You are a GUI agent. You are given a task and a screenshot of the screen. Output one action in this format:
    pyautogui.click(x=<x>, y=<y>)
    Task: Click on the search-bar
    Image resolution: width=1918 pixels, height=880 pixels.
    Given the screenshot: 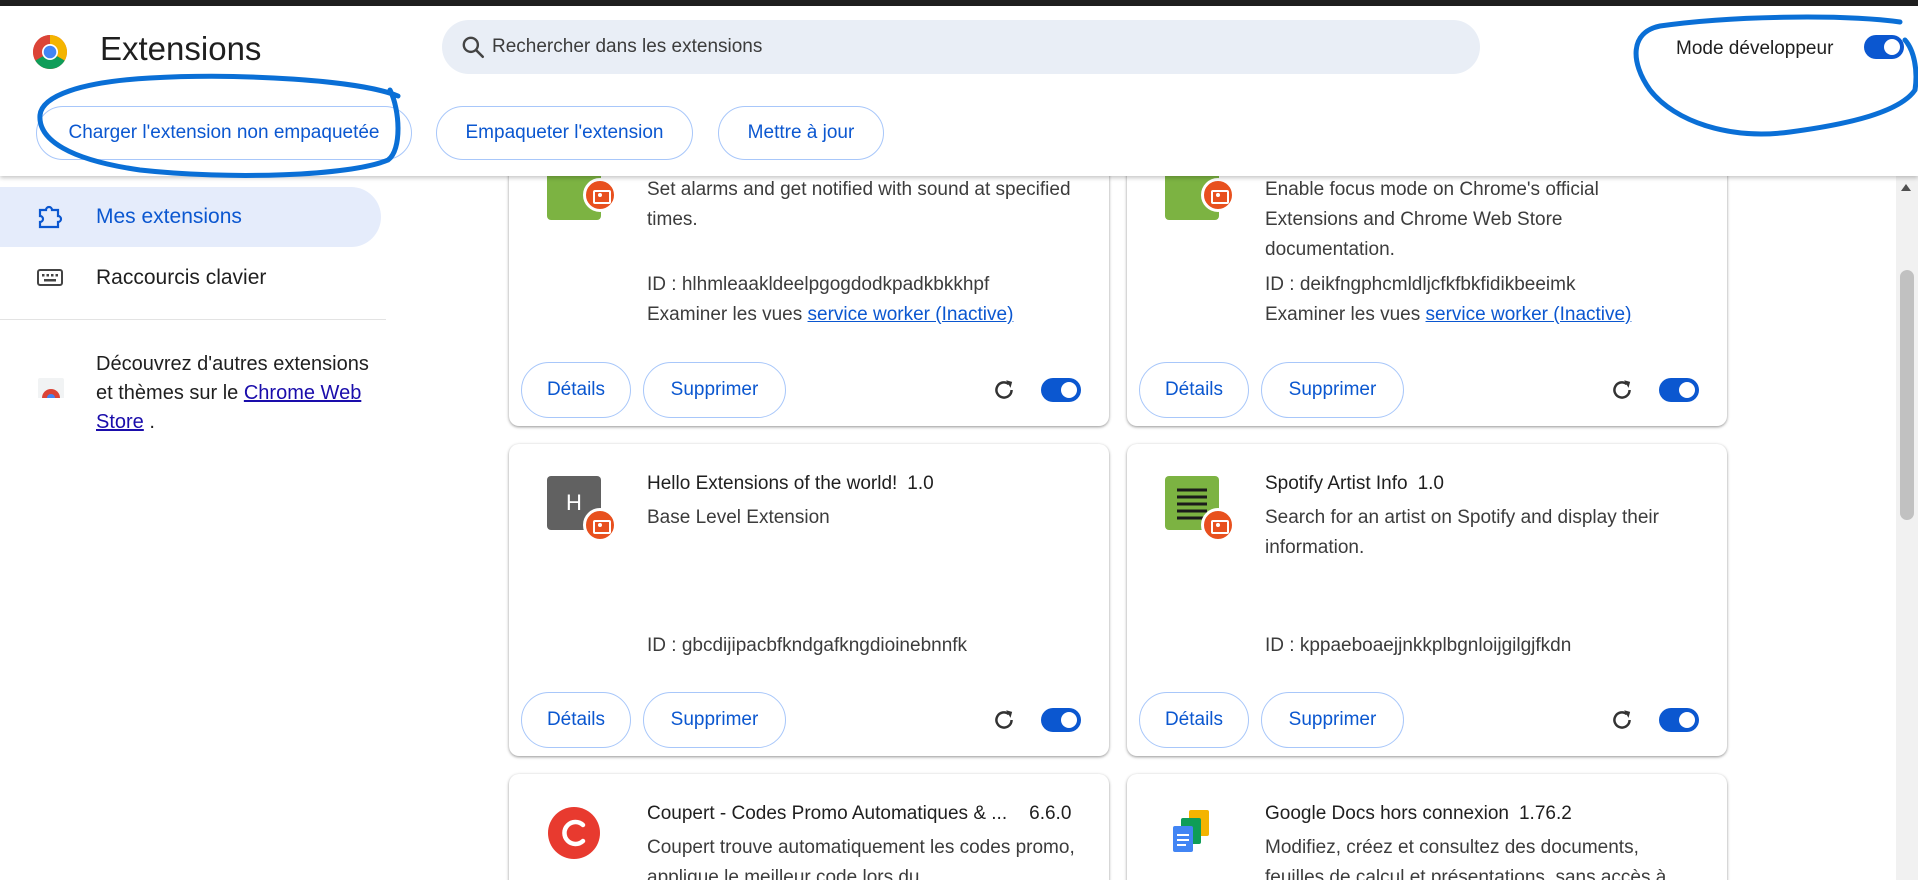 What is the action you would take?
    pyautogui.click(x=961, y=47)
    